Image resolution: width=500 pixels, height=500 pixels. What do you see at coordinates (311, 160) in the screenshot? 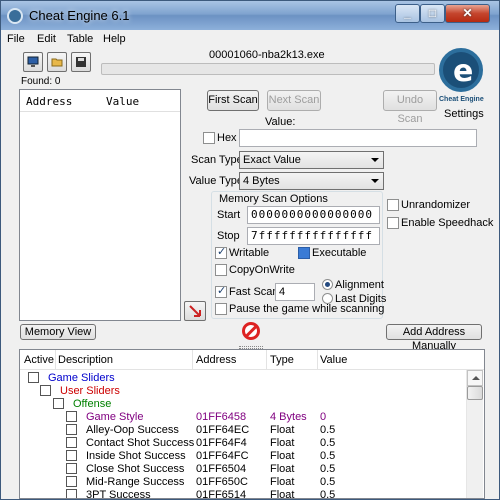
I see `scan-type-select: Exact Value` at bounding box center [311, 160].